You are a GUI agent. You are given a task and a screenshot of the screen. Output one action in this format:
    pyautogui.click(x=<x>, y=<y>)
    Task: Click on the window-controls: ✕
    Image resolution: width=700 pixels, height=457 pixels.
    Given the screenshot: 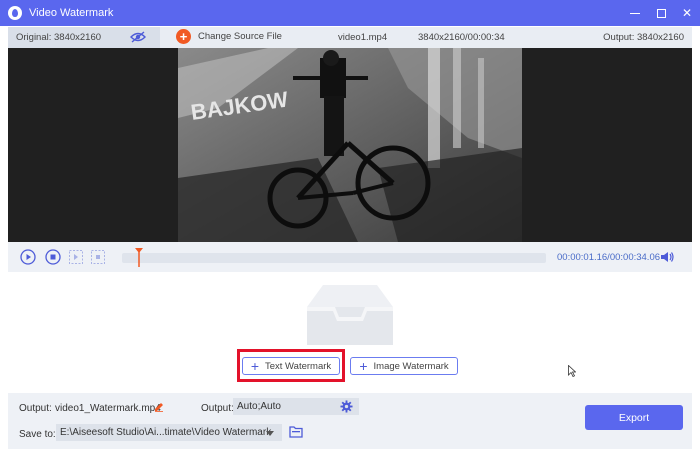 What is the action you would take?
    pyautogui.click(x=661, y=13)
    